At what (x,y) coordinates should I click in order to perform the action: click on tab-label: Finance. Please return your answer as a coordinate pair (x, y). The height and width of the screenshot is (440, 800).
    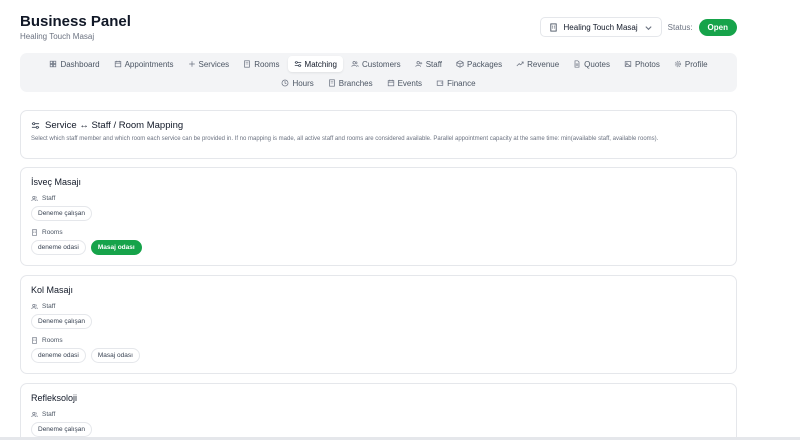
    Looking at the image, I should click on (461, 83).